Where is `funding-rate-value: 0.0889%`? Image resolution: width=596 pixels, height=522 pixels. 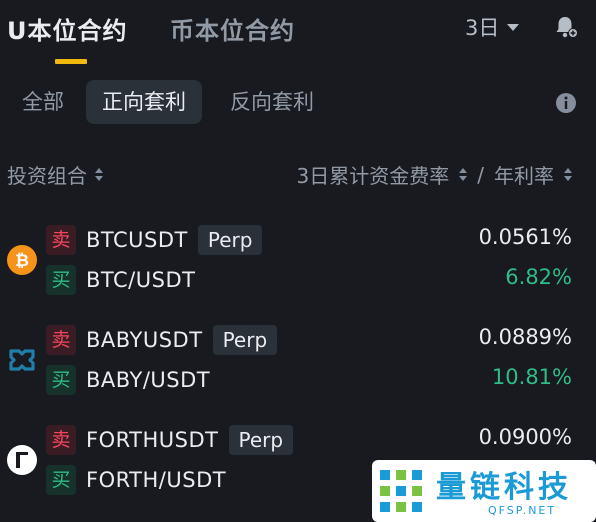 funding-rate-value: 0.0889% is located at coordinates (525, 337).